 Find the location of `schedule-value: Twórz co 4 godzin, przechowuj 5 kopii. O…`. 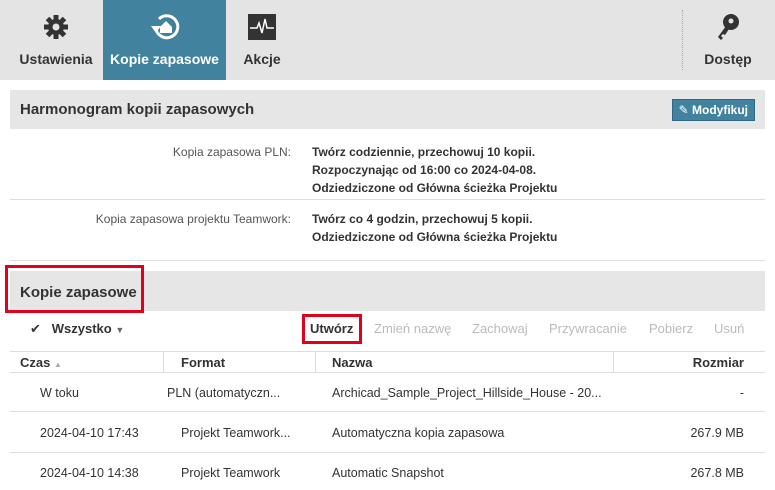

schedule-value: Twórz co 4 godzin, przechowuj 5 kopii. O… is located at coordinates (434, 228).